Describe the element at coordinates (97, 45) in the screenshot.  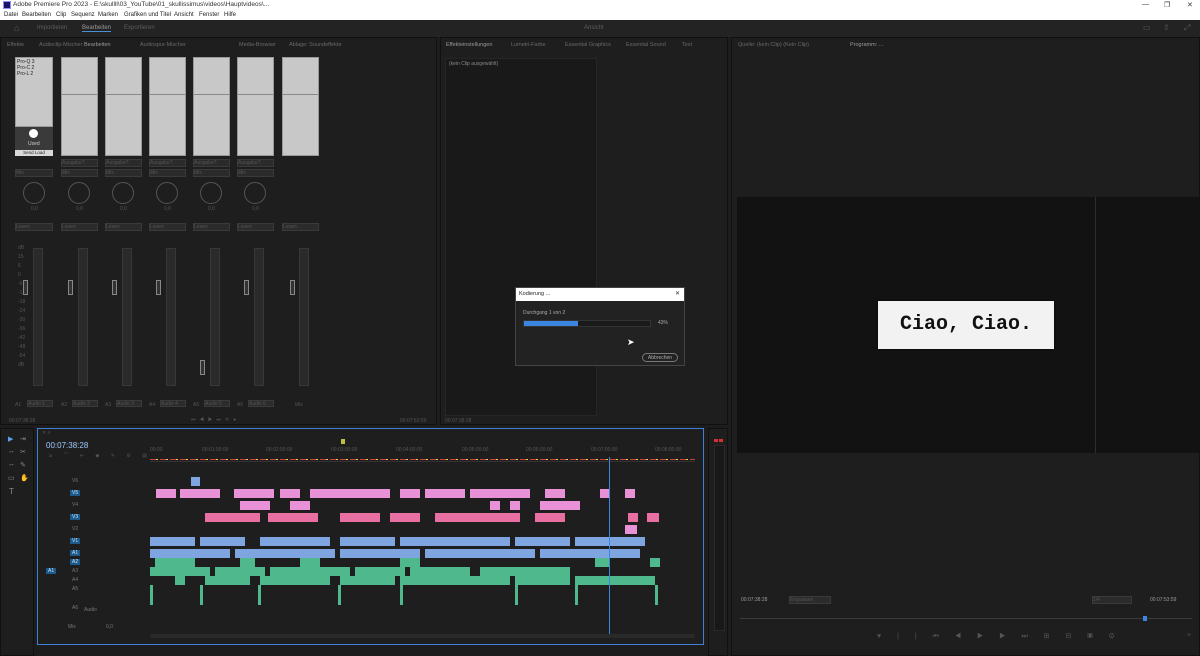
I see `tab-edit: Bearbeiten` at that location.